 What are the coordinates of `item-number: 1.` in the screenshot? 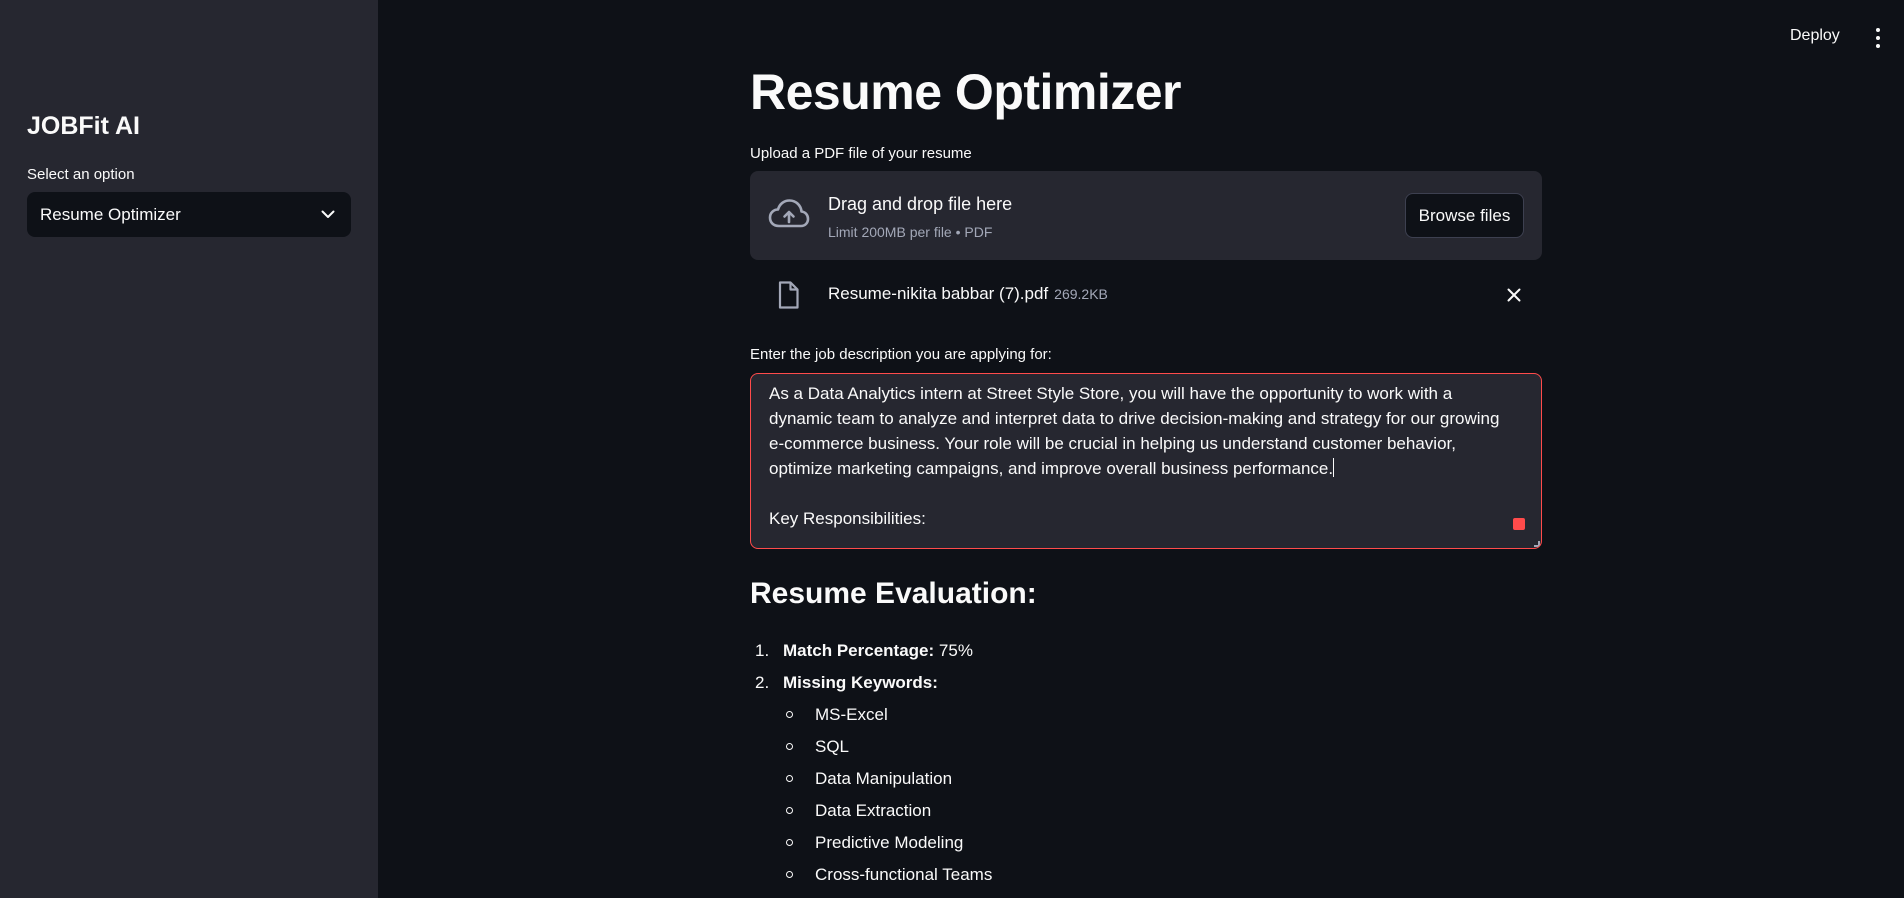 It's located at (762, 650).